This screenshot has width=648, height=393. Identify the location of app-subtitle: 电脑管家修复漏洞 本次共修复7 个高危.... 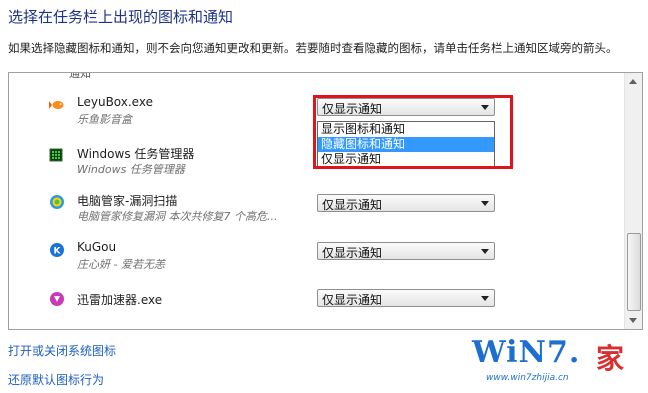
(177, 216).